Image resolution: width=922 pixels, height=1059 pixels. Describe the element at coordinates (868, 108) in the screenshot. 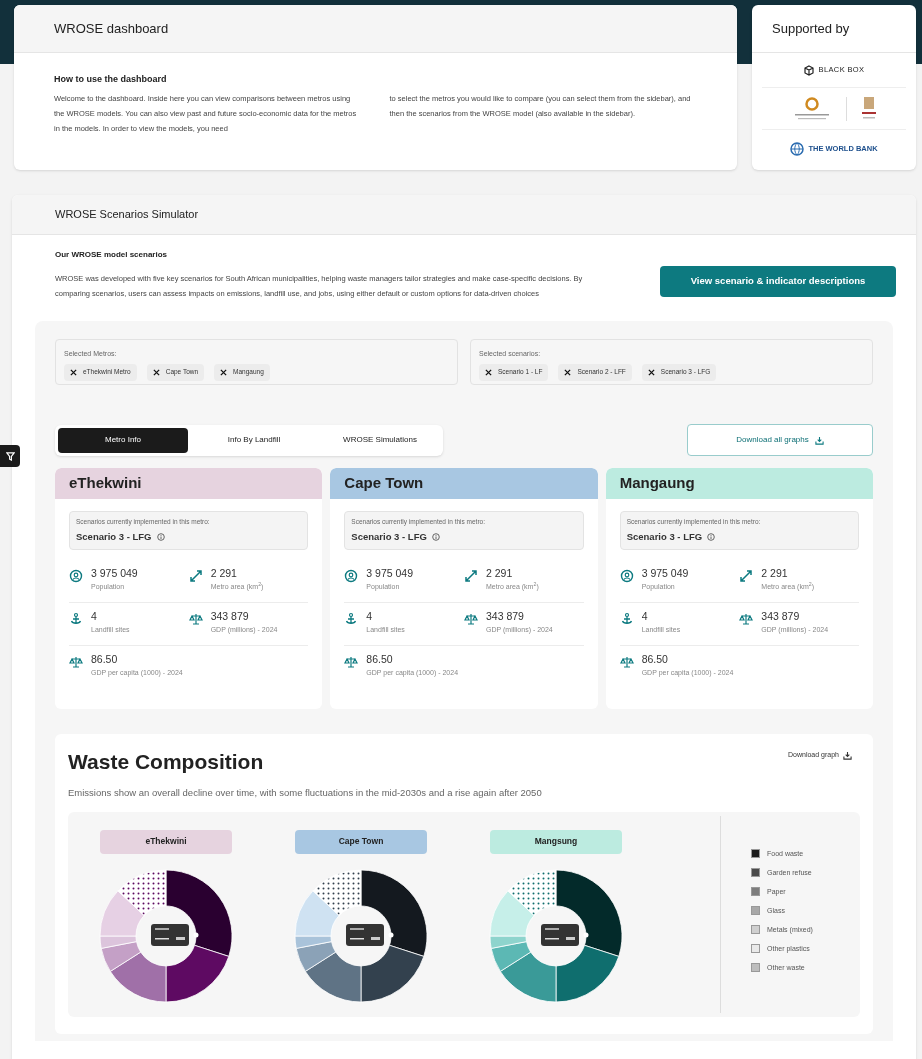

I see `crest-logo-icon` at that location.